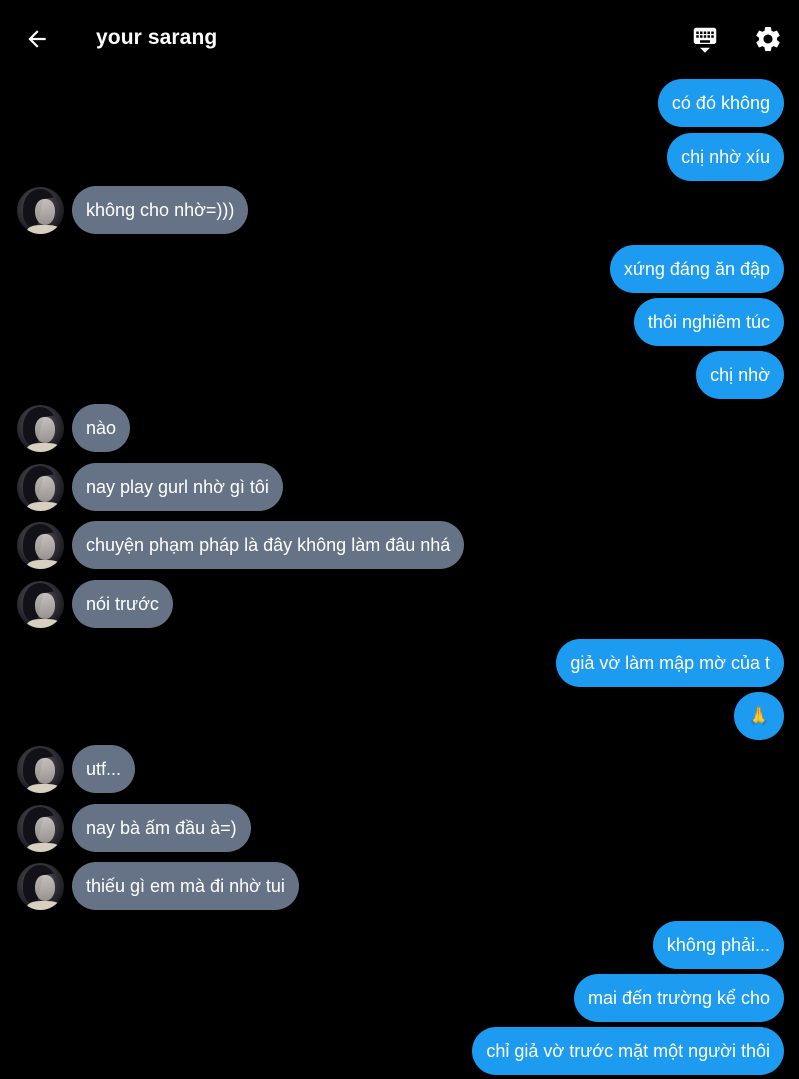  I want to click on message-sent: giả vờ làm mập mờ của t, so click(670, 663).